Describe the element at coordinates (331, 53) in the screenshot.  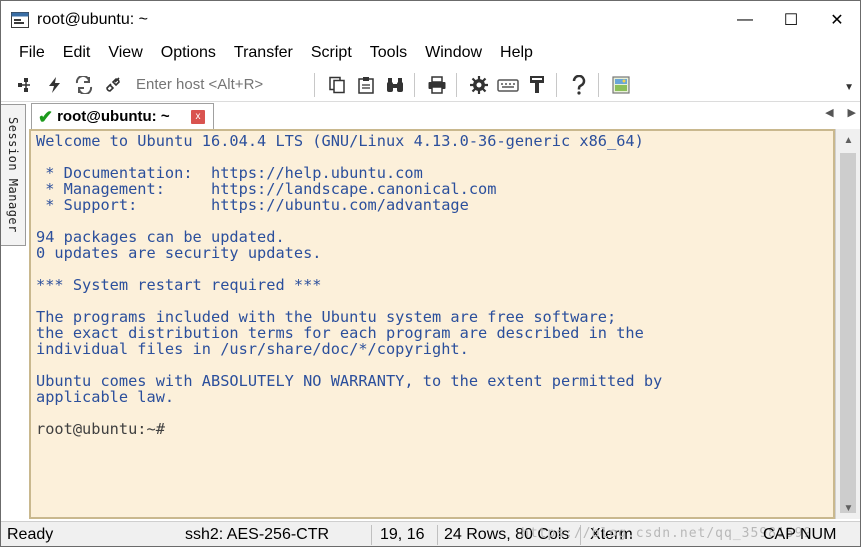
I see `menu-script: Script` at that location.